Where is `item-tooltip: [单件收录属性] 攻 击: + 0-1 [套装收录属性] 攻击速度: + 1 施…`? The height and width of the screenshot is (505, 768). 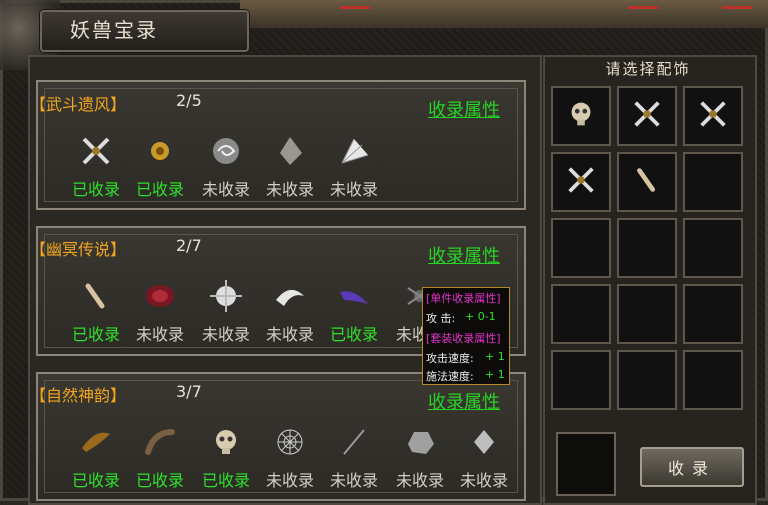
item-tooltip: [单件收录属性] 攻 击: + 0-1 [套装收录属性] 攻击速度: + 1 施… is located at coordinates (466, 336).